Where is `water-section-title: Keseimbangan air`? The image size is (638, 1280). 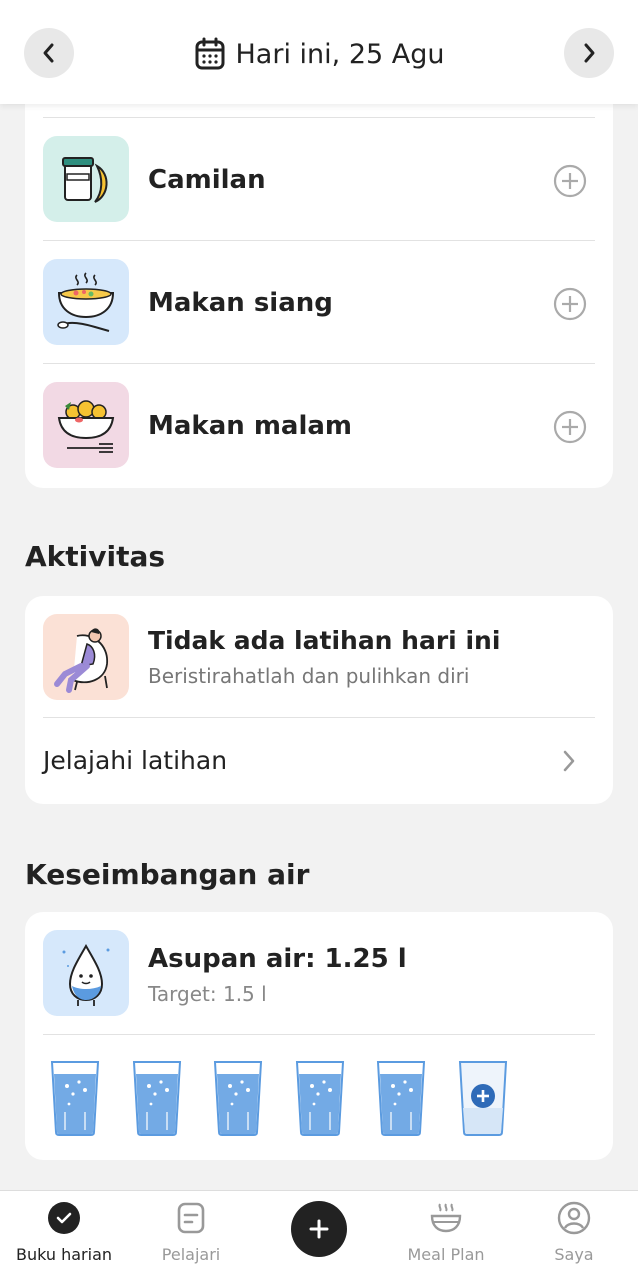
water-section-title: Keseimbangan air is located at coordinates (167, 874).